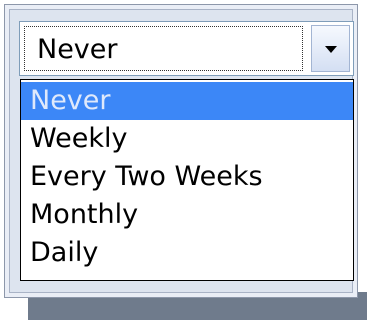 This screenshot has height=320, width=367. I want to click on selected-value: Never, so click(77, 49).